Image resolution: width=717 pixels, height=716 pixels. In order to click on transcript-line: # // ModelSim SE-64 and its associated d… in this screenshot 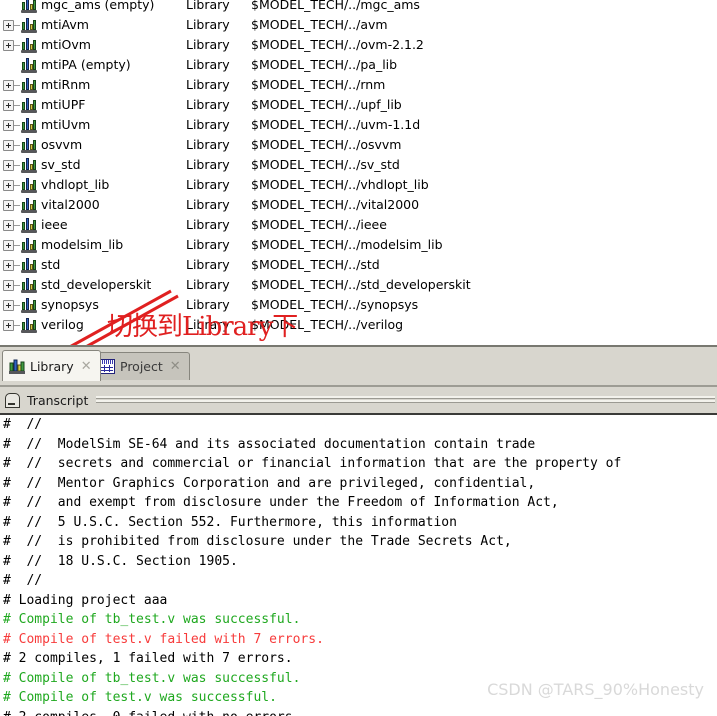, I will do `click(269, 444)`.